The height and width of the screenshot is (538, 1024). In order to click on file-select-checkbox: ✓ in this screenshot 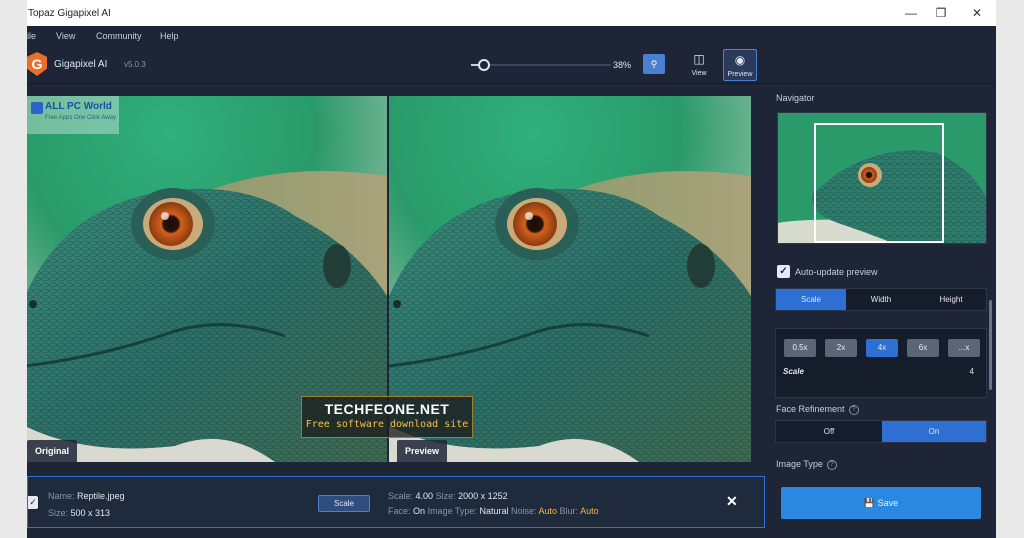, I will do `click(33, 502)`.